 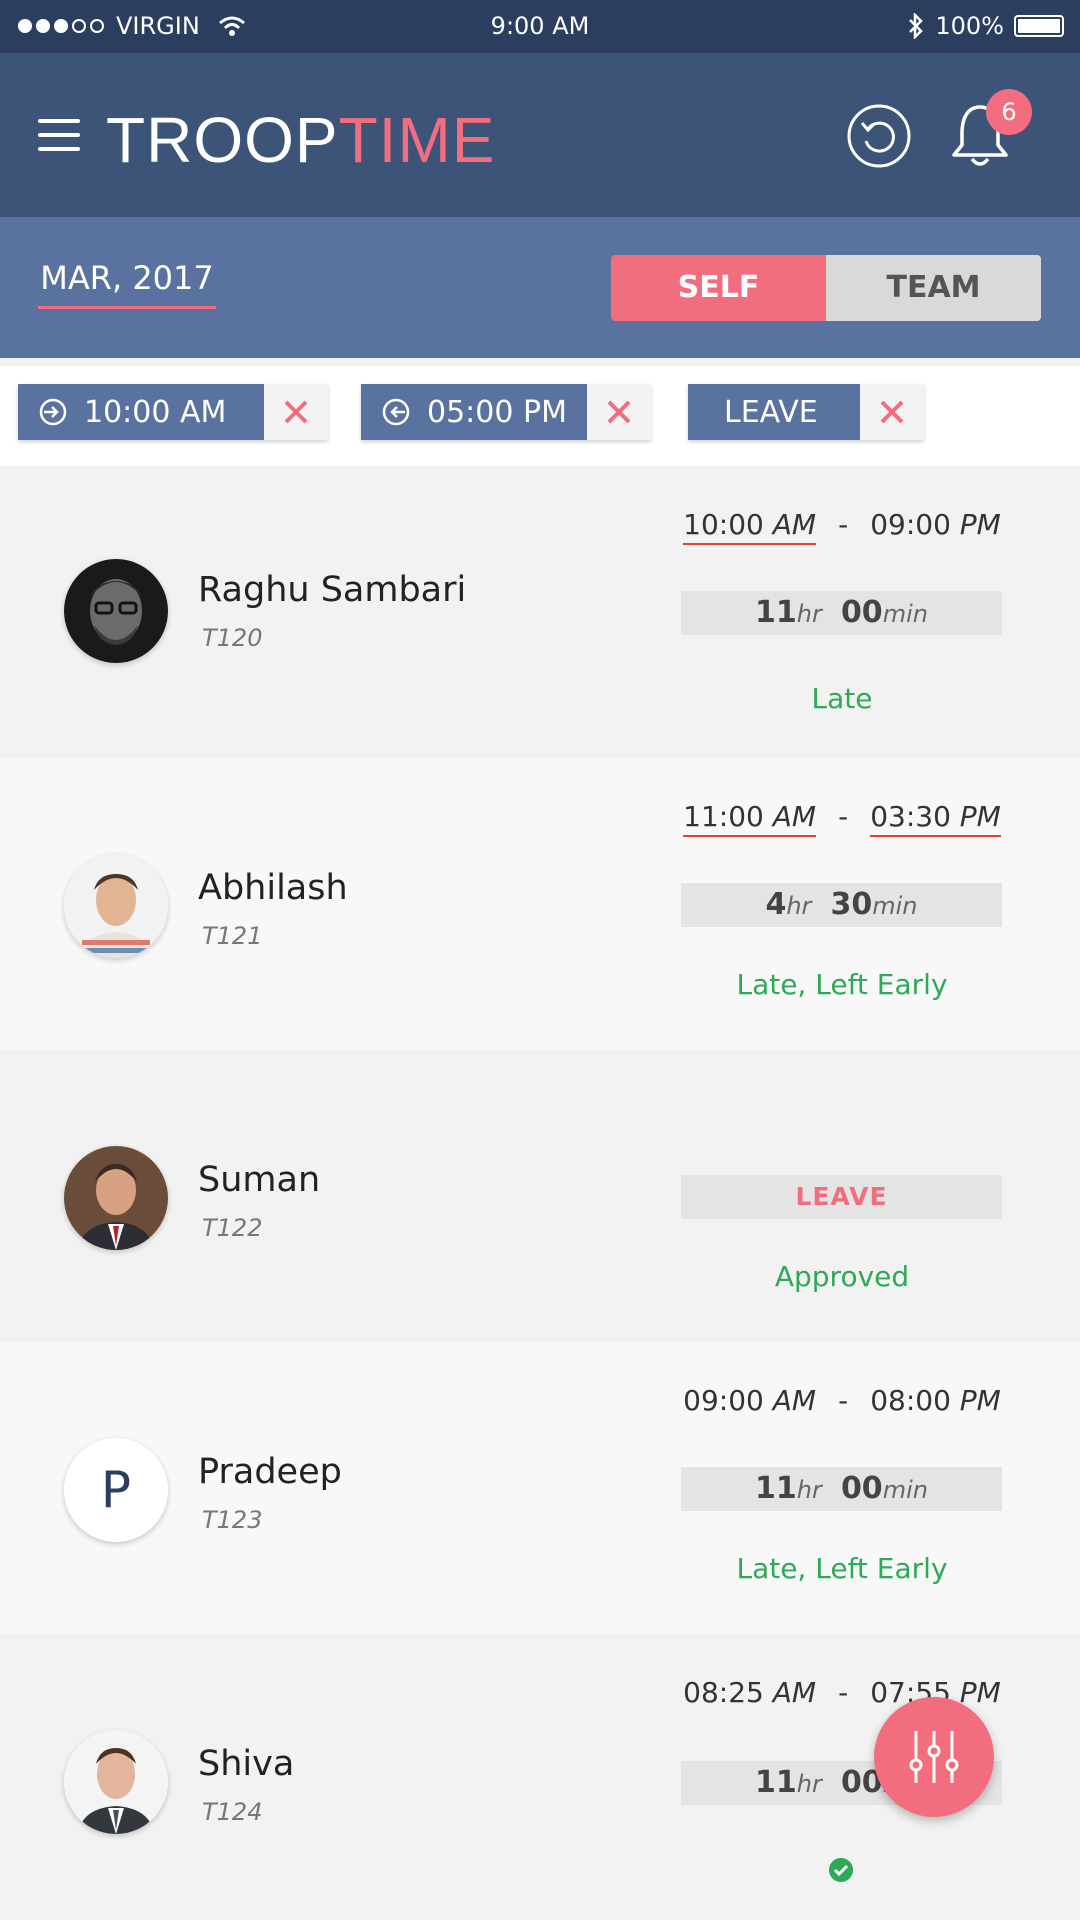 What do you see at coordinates (540, 135) in the screenshot?
I see `app-header: TROOPTIME 6` at bounding box center [540, 135].